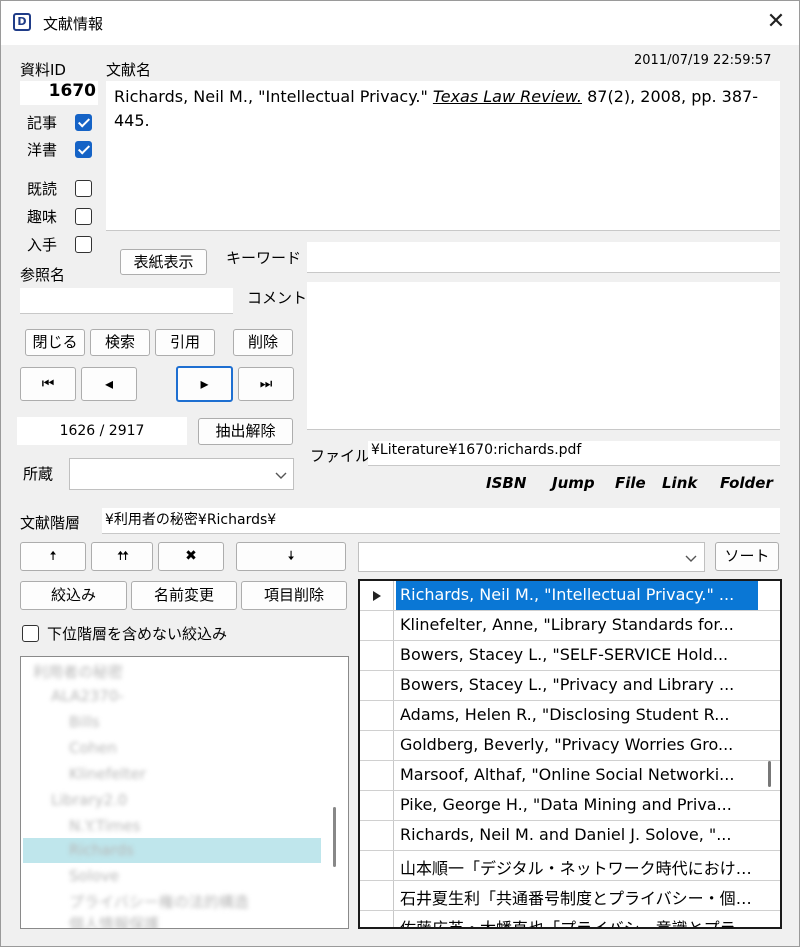 The height and width of the screenshot is (947, 800). Describe the element at coordinates (577, 919) in the screenshot. I see `row-cell: 佐藤広英・太幡直也「プライバシー意識とプライバ` at that location.